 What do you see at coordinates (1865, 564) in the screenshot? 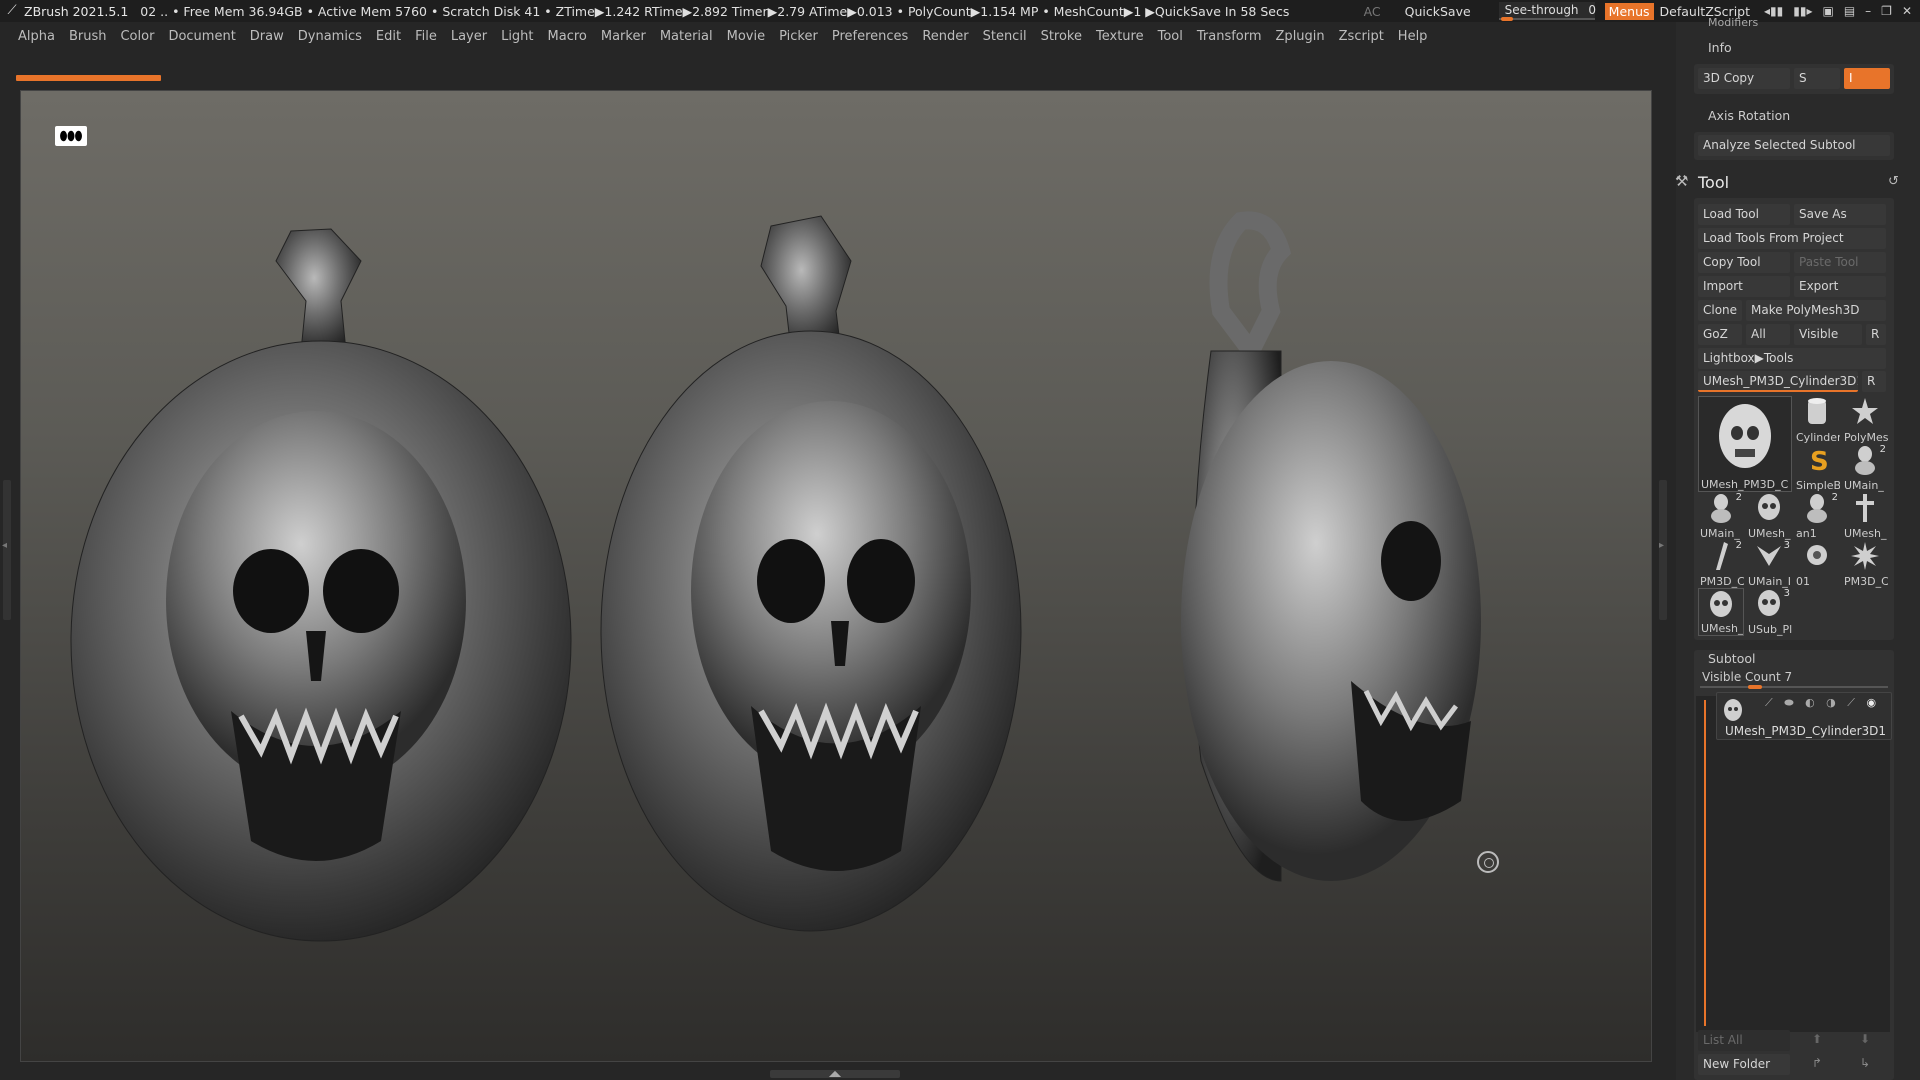
I see `tool-thumb-pm3d-2: PM3D_C` at bounding box center [1865, 564].